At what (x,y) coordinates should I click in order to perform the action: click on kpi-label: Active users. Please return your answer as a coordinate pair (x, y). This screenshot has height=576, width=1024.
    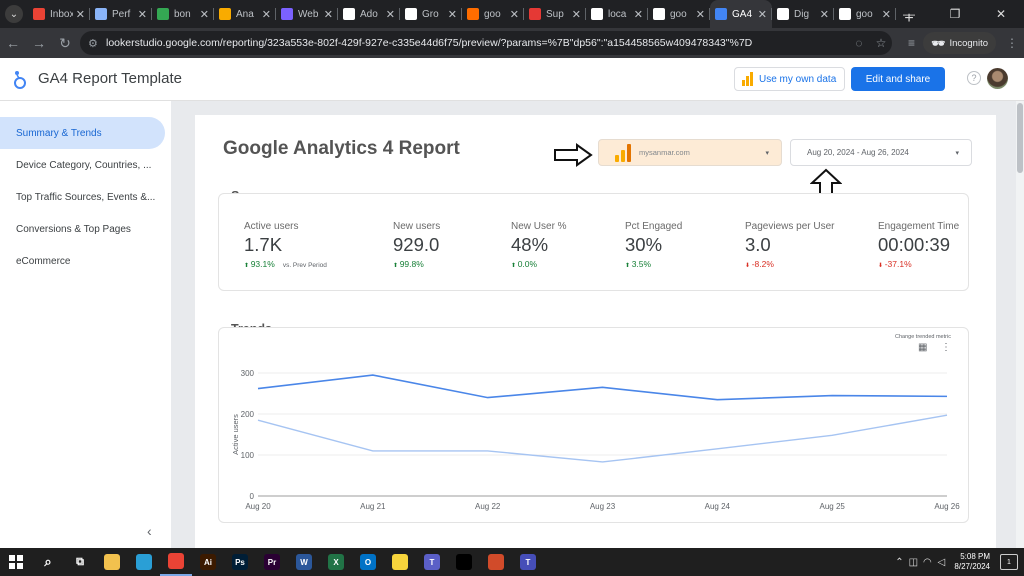
    Looking at the image, I should click on (271, 226).